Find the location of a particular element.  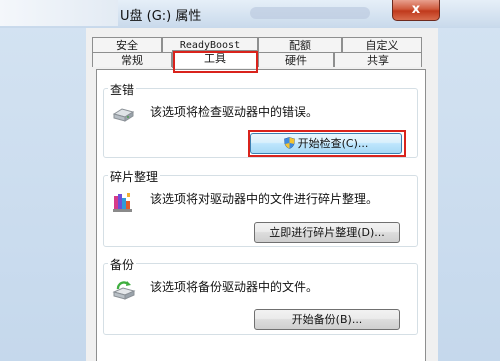

defrag-icon is located at coordinates (122, 202).